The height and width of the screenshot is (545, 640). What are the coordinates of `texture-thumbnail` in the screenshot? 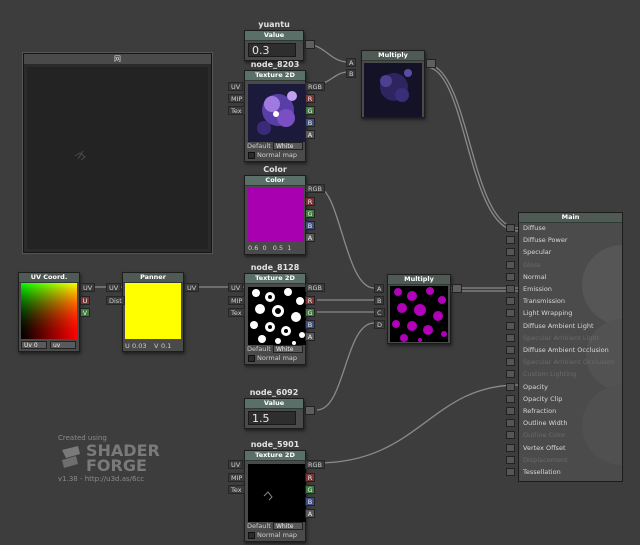 It's located at (277, 493).